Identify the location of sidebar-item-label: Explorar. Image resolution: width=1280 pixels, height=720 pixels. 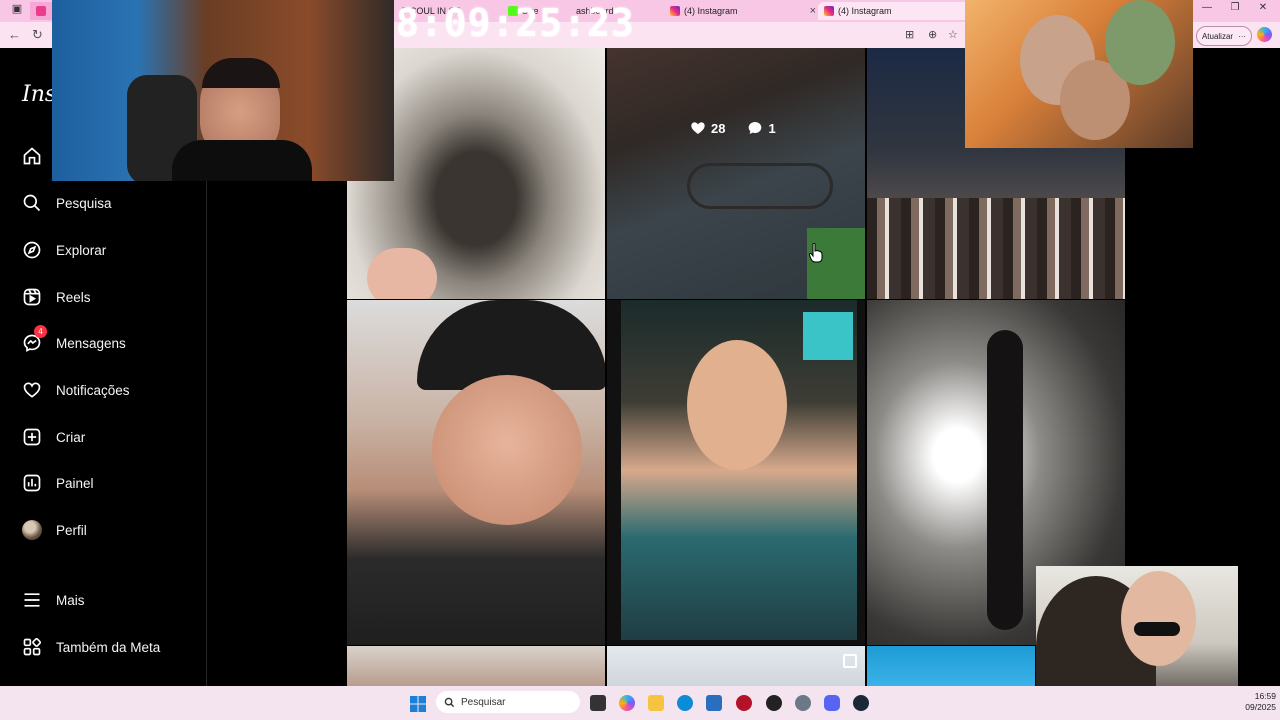
(81, 250).